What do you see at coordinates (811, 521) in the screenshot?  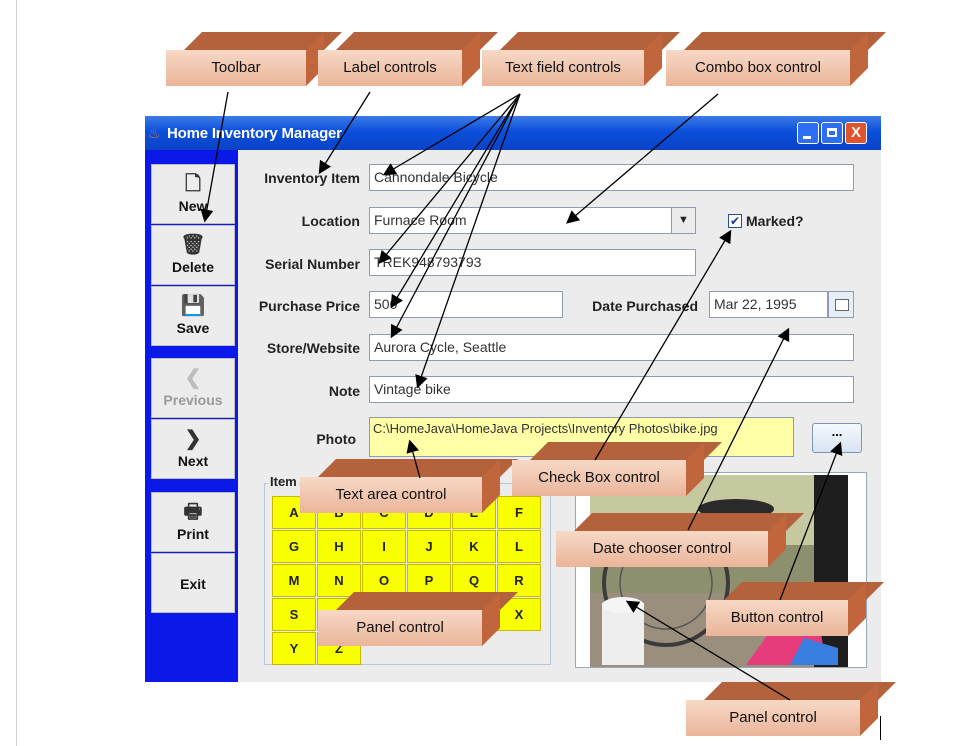 I see `arrow-button` at bounding box center [811, 521].